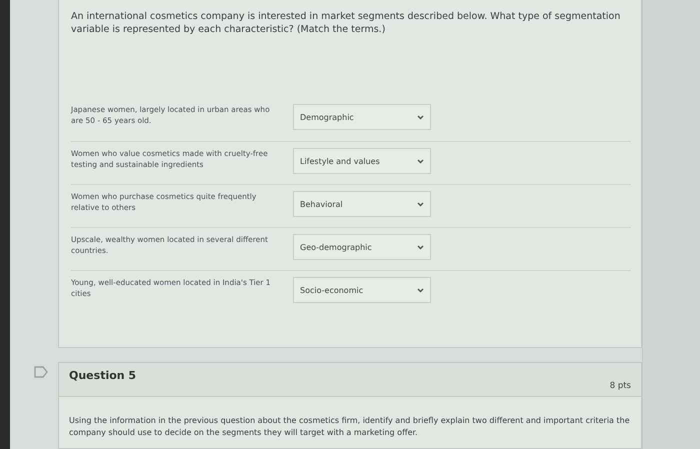 This screenshot has height=449, width=700. Describe the element at coordinates (102, 376) in the screenshot. I see `question-title: Question 5` at that location.